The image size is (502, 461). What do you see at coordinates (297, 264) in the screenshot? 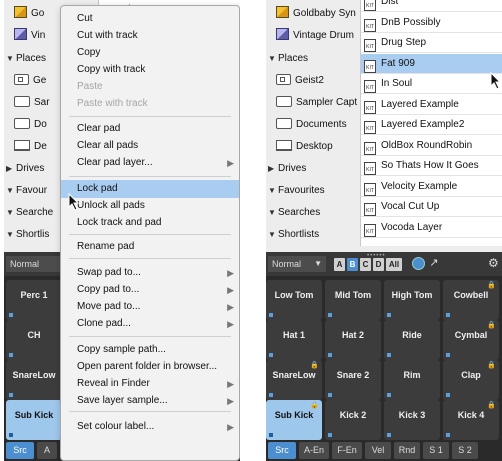
I see `mode-select: Normal ▼` at bounding box center [297, 264].